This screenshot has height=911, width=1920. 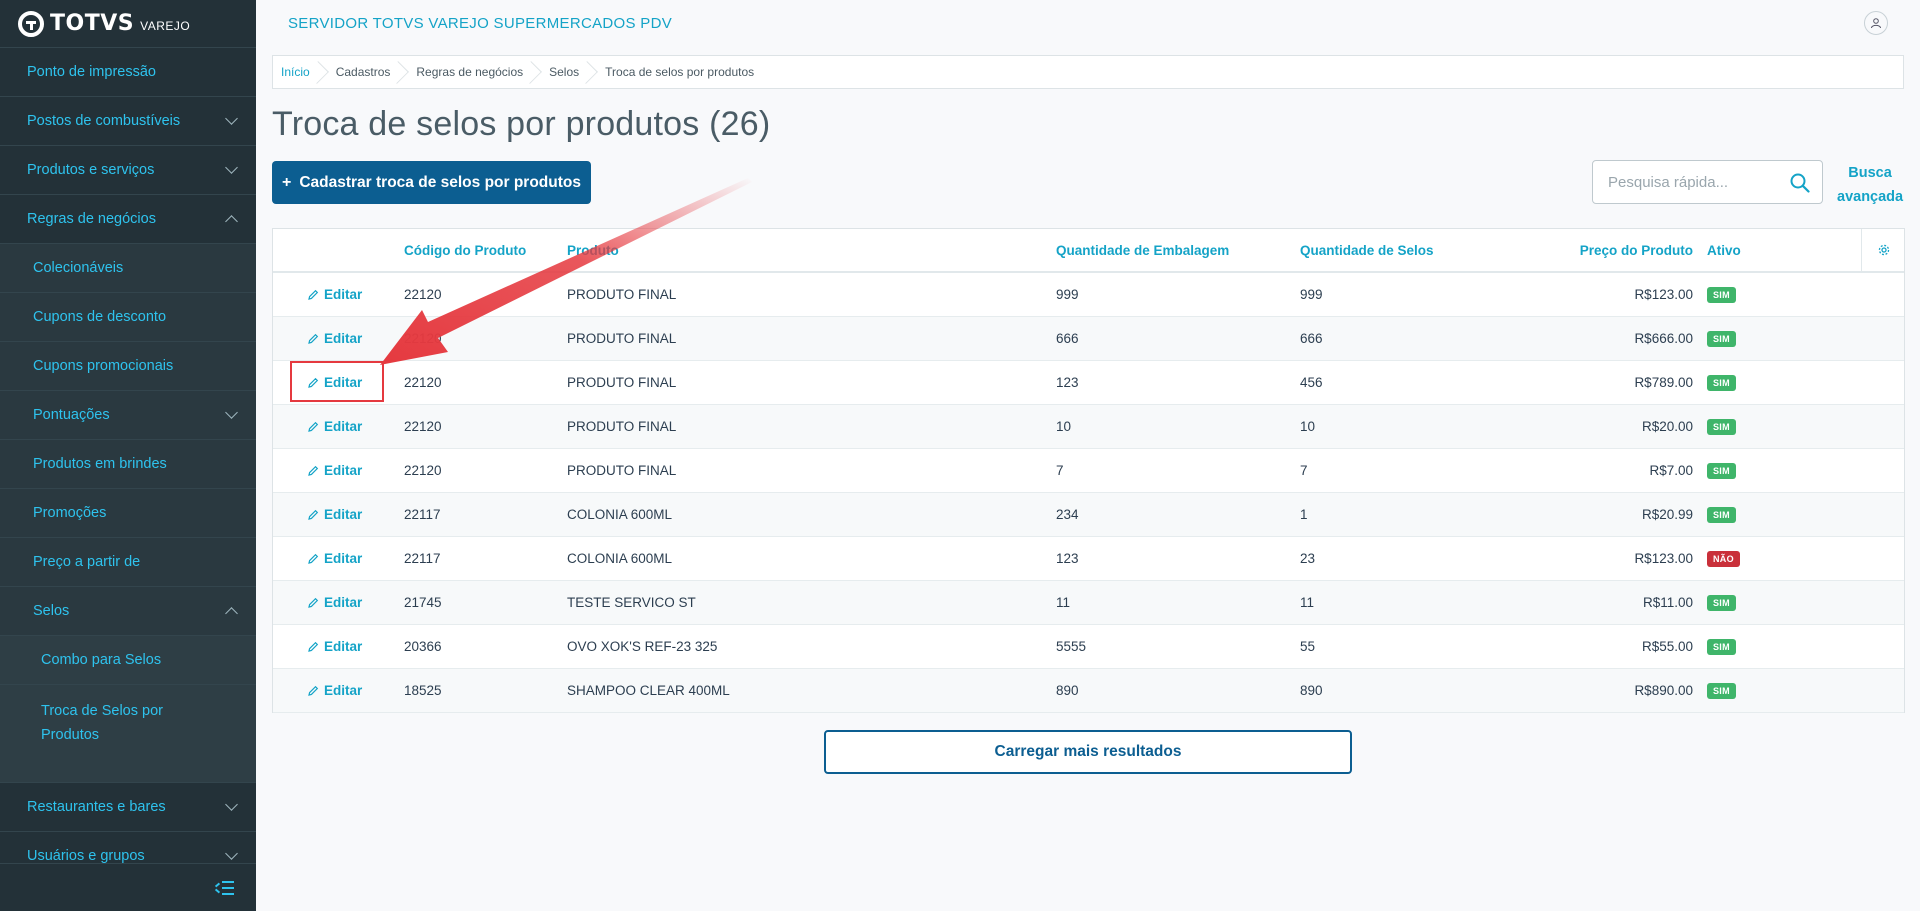 I want to click on cell-preco: R$123.00, so click(x=1663, y=294).